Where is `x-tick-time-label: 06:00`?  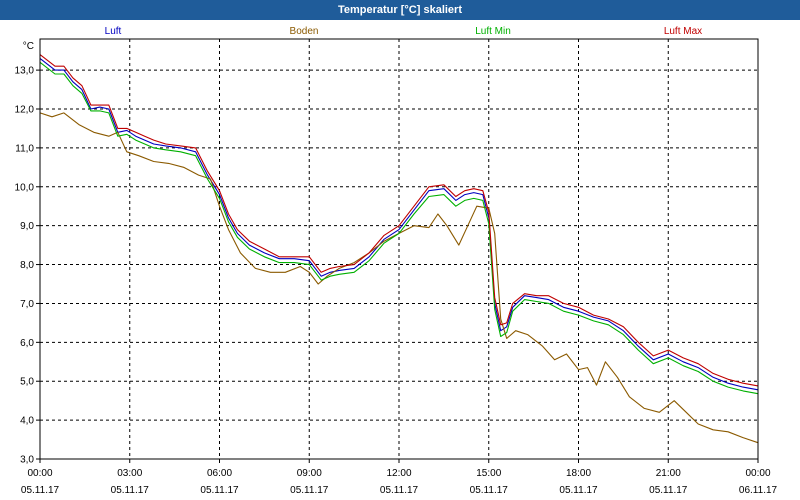
x-tick-time-label: 06:00 is located at coordinates (219, 473).